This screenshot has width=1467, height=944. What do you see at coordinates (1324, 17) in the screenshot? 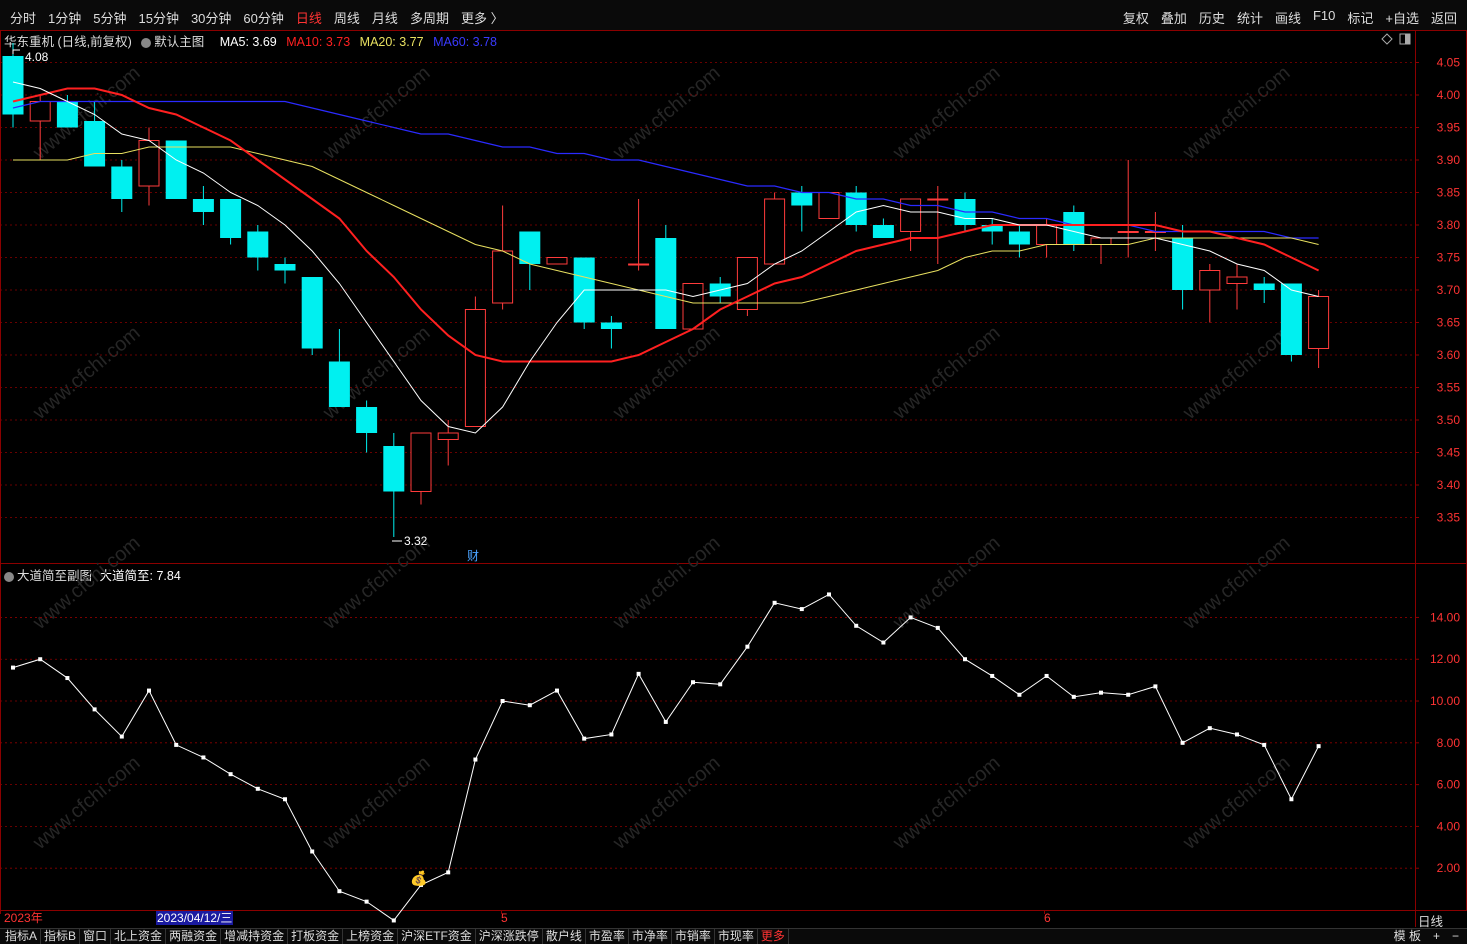
I see `toolbar-action: F10` at bounding box center [1324, 17].